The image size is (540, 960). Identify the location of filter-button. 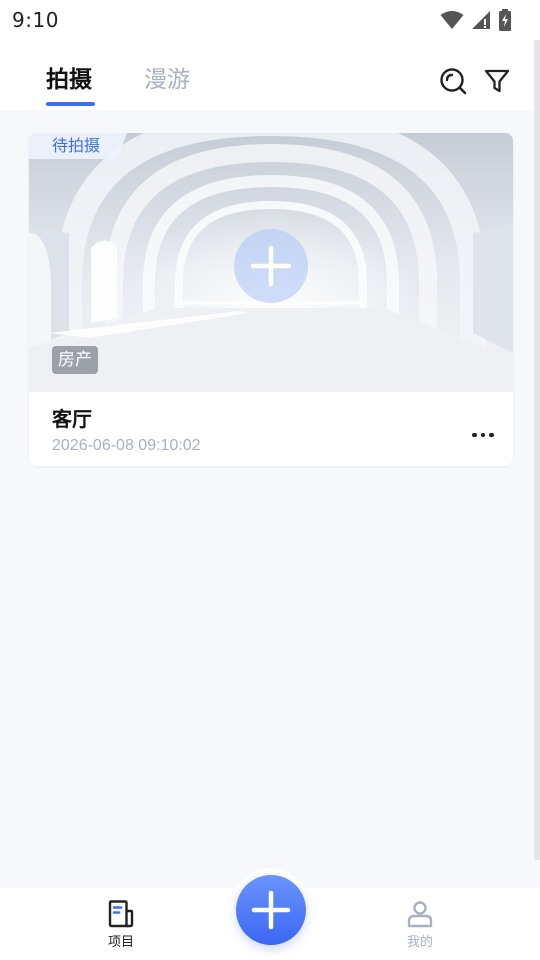
(497, 81).